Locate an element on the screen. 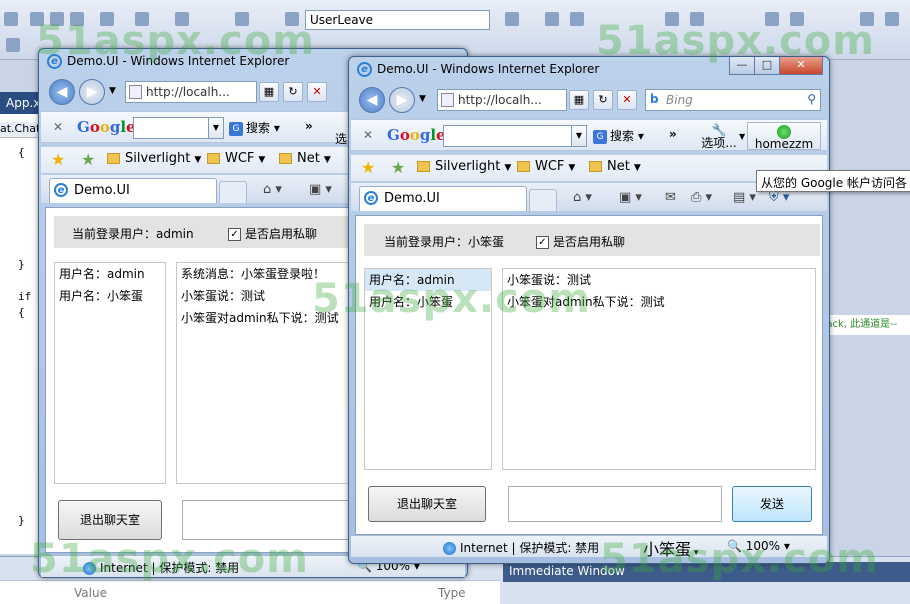 The image size is (910, 604). object-browser-icon is located at coordinates (577, 19).